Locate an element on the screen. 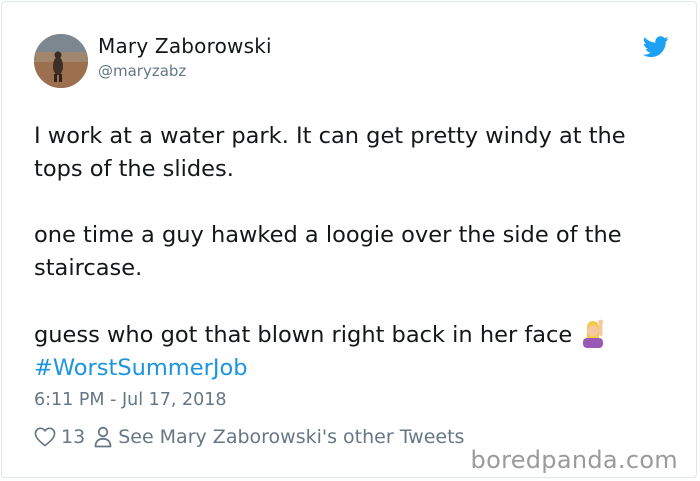  person-icon is located at coordinates (103, 437).